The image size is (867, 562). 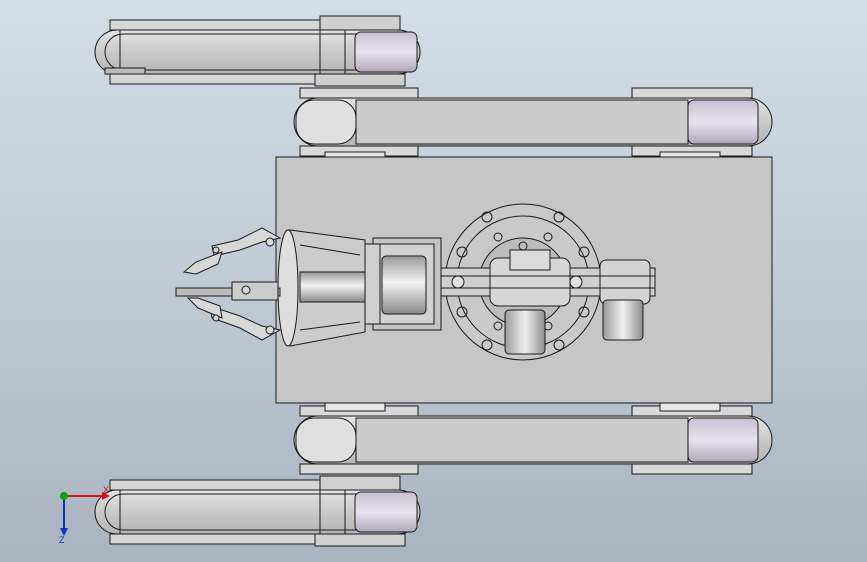 What do you see at coordinates (62, 539) in the screenshot?
I see `z-axis-label: Z` at bounding box center [62, 539].